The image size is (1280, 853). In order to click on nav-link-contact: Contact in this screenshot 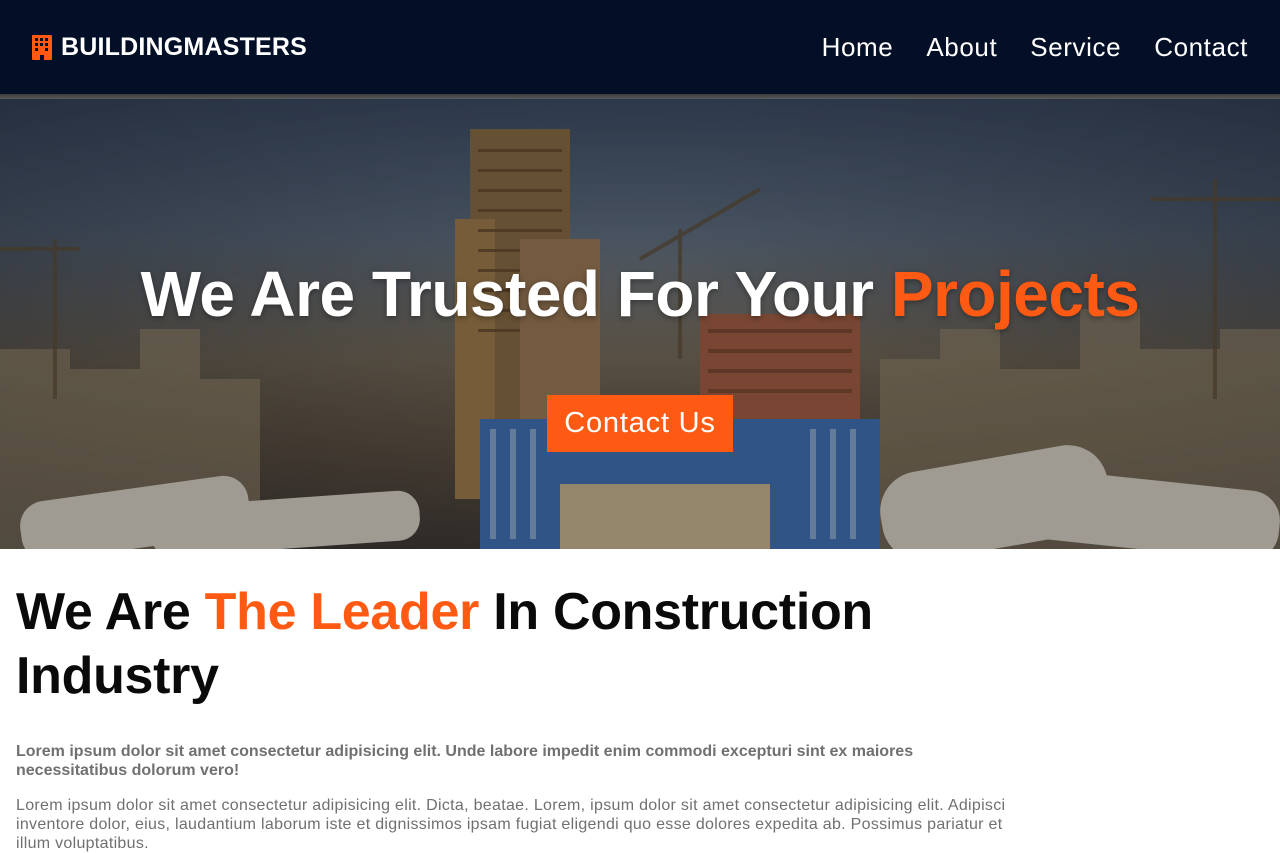, I will do `click(1201, 47)`.